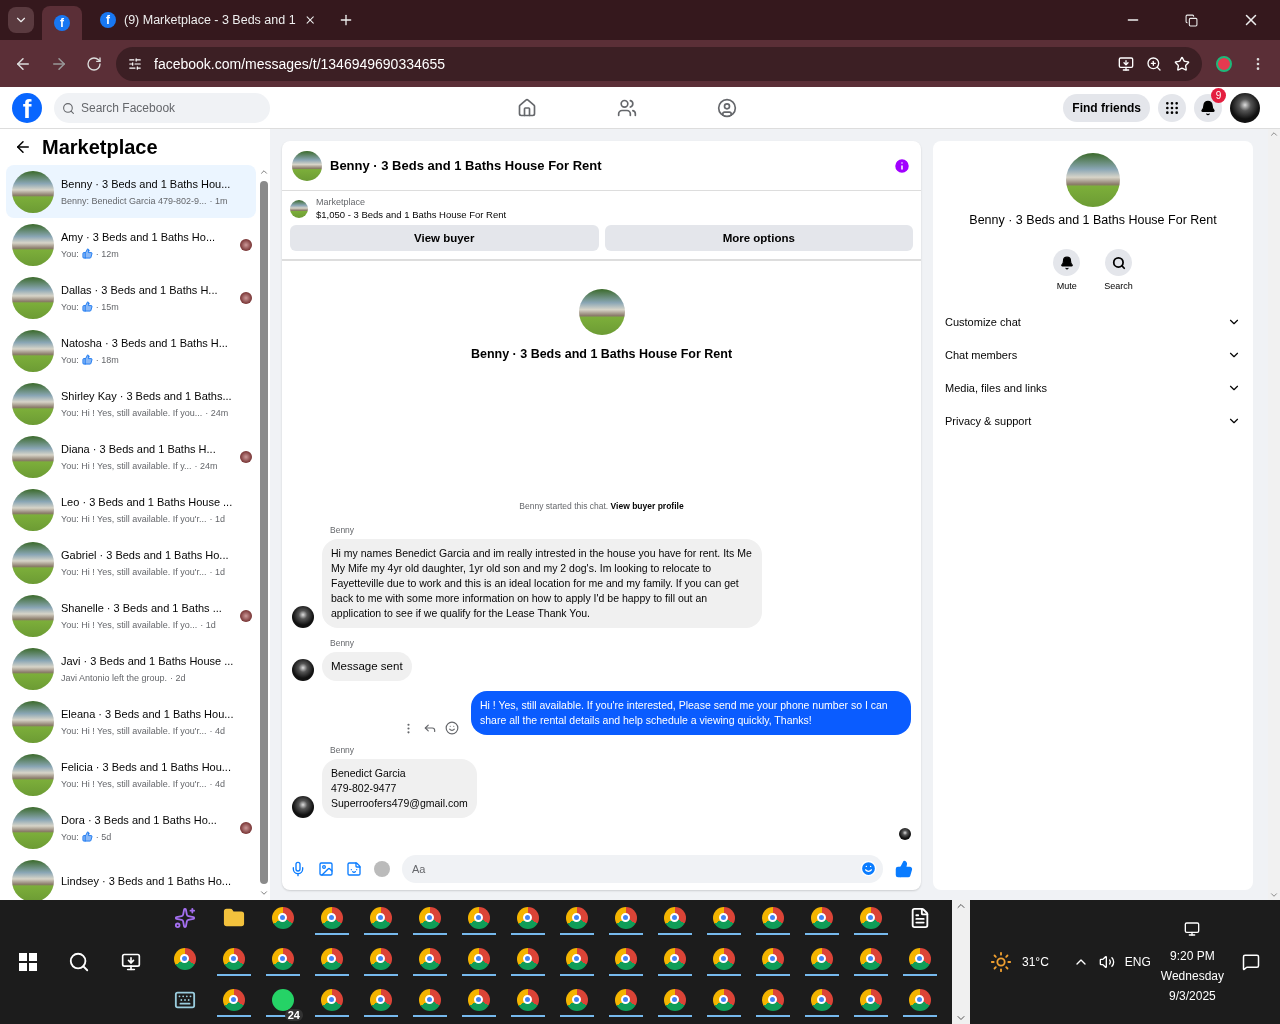  What do you see at coordinates (131, 827) in the screenshot?
I see `conversation-item: Dora · 3 Beds and 1 Baths Ho... You: · 5d` at bounding box center [131, 827].